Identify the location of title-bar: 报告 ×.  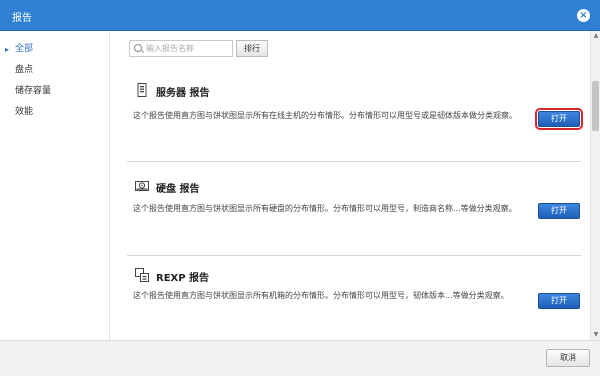
(300, 15).